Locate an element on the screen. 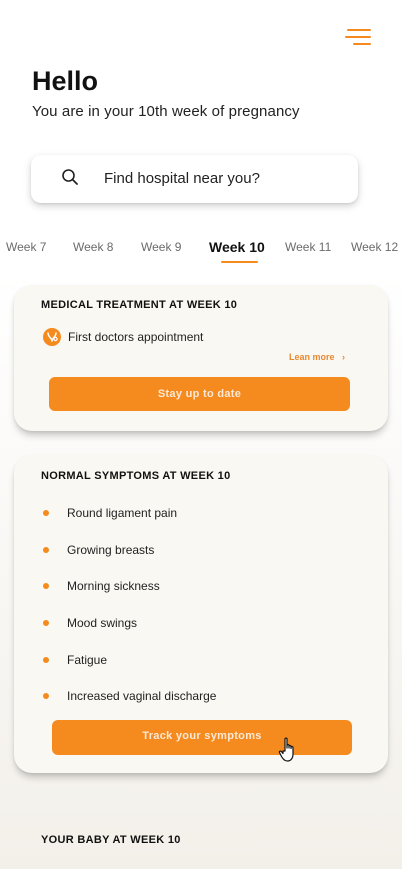 The width and height of the screenshot is (402, 869). hamburger-menu-icon is located at coordinates (357, 38).